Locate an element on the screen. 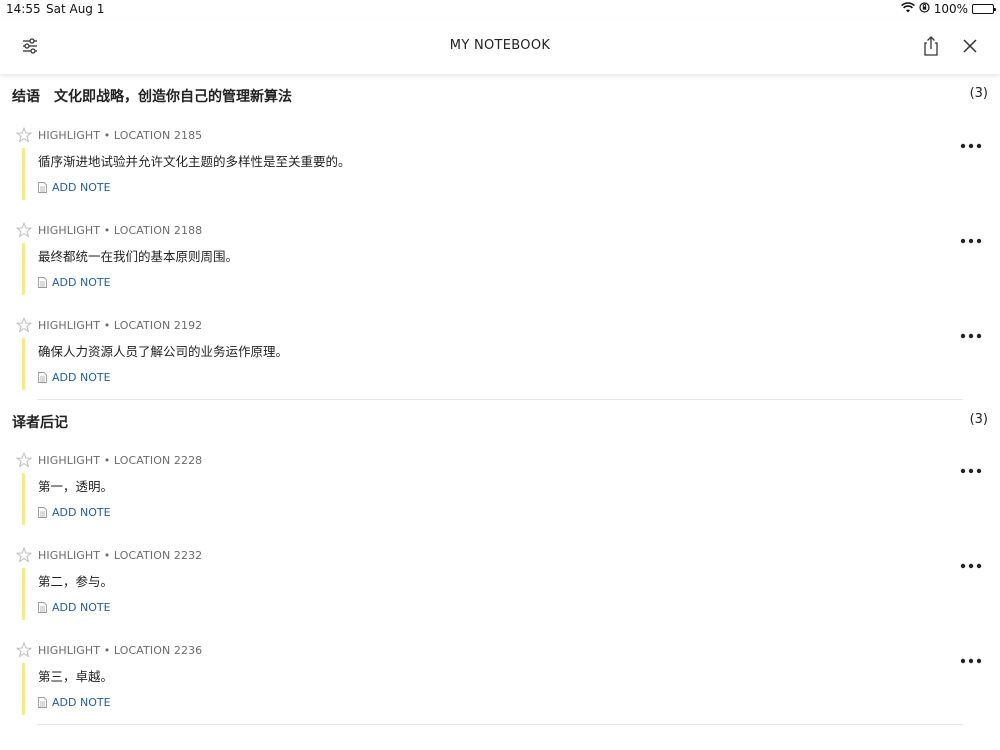  highlight-location: HIGHLIGHT • LOCATION 2185 is located at coordinates (120, 135).